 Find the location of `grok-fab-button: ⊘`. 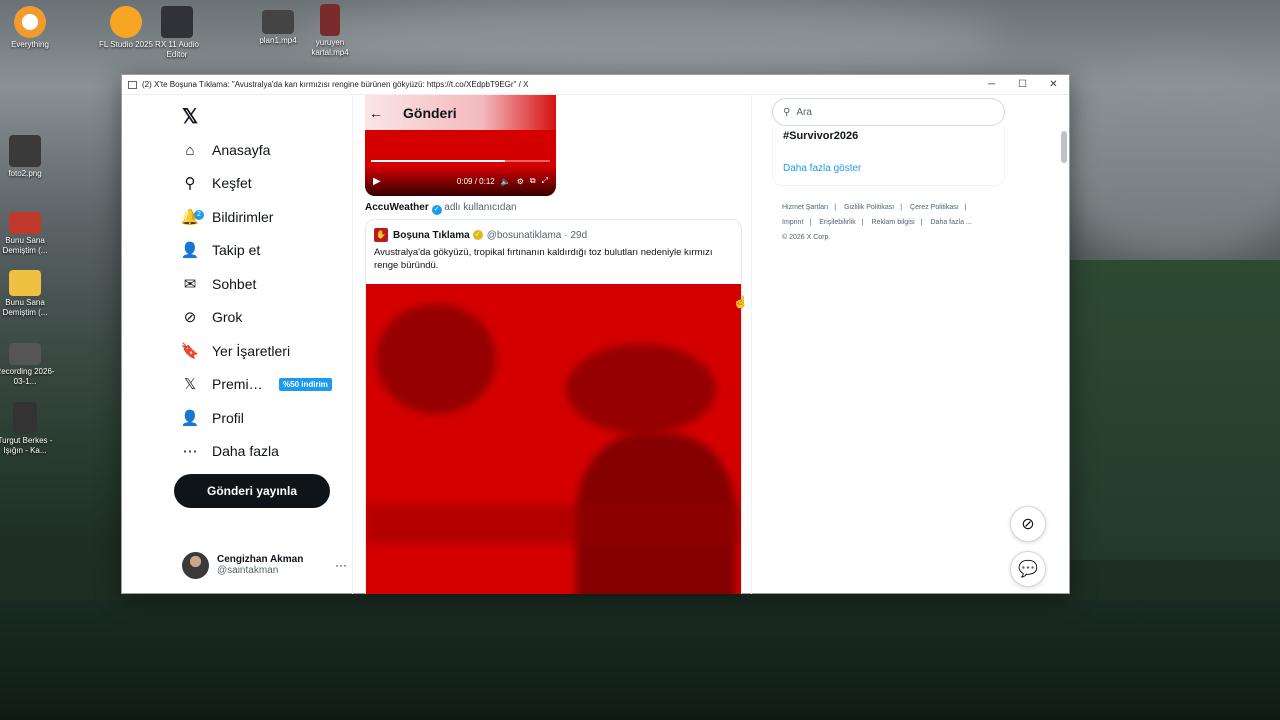

grok-fab-button: ⊘ is located at coordinates (1028, 524).